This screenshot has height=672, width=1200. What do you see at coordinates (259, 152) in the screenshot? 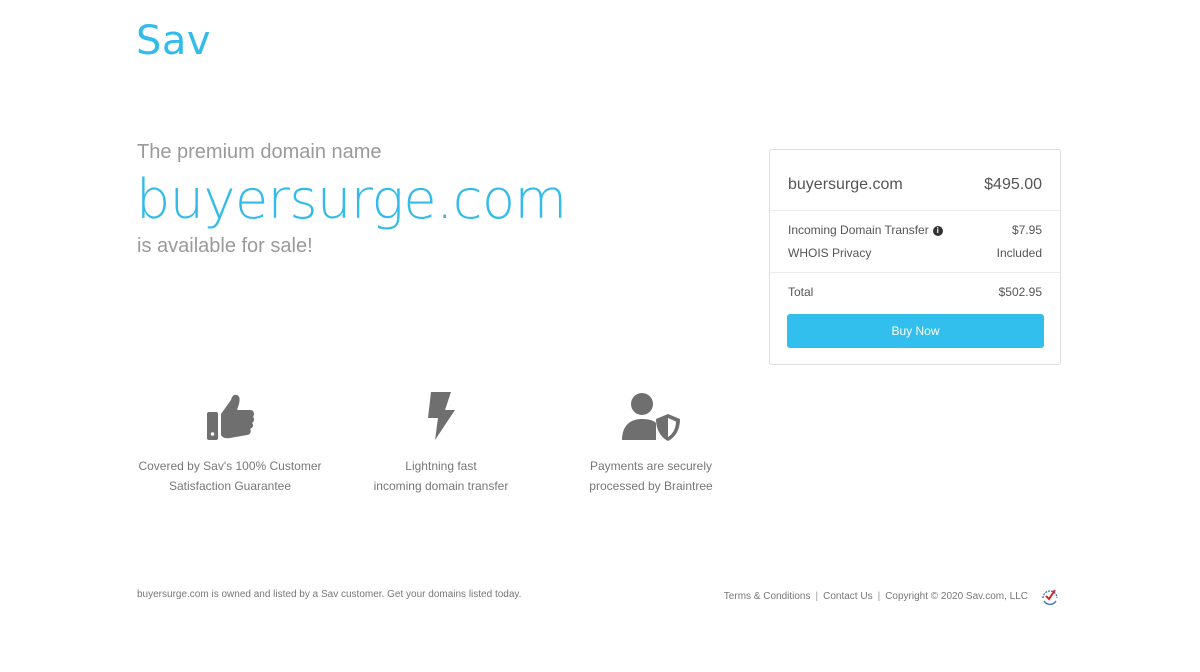
I see `hero-intro: The premium domain name` at bounding box center [259, 152].